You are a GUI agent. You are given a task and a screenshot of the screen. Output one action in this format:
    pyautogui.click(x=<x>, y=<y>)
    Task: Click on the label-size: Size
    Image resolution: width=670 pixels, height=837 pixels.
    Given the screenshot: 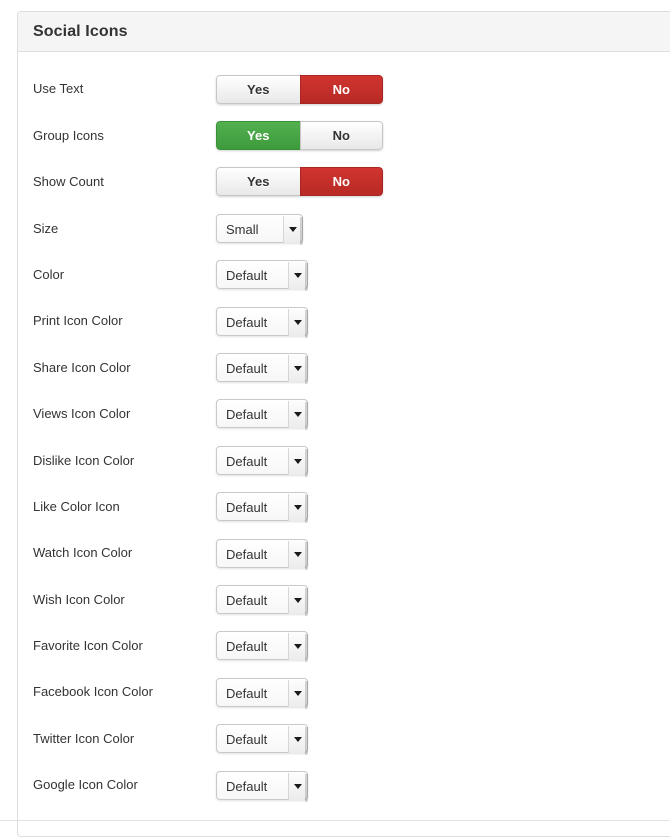 What is the action you would take?
    pyautogui.click(x=46, y=228)
    